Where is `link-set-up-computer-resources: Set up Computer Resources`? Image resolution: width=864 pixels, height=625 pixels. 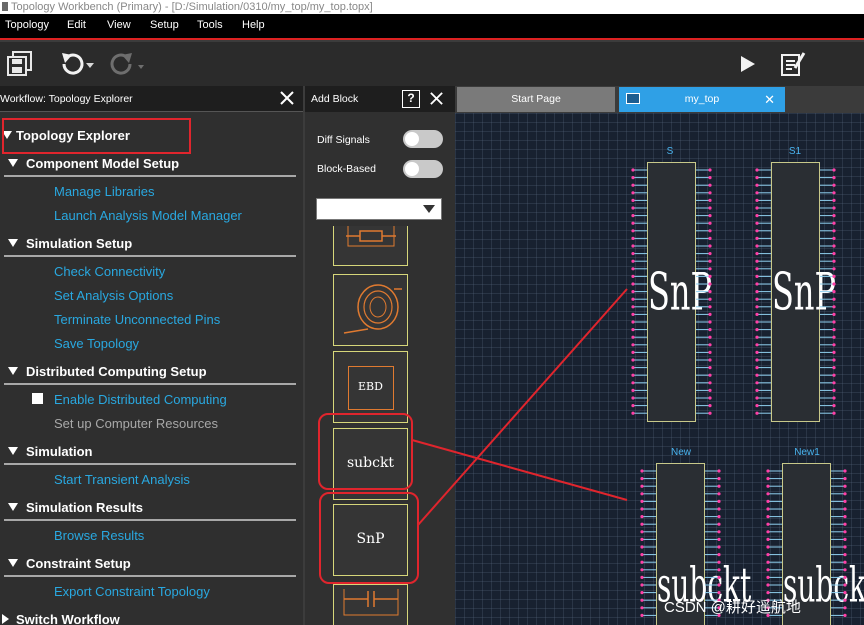 link-set-up-computer-resources: Set up Computer Resources is located at coordinates (136, 423).